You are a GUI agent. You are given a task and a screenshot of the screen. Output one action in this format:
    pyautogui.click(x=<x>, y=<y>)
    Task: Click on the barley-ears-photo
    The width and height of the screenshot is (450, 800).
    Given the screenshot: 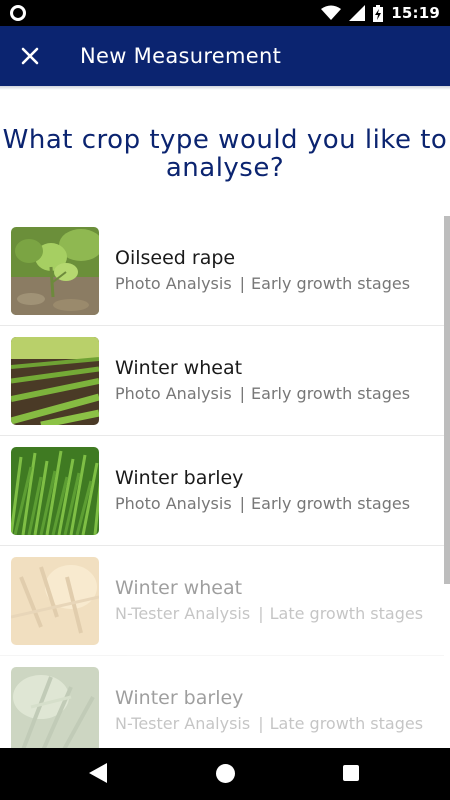 What is the action you would take?
    pyautogui.click(x=55, y=707)
    